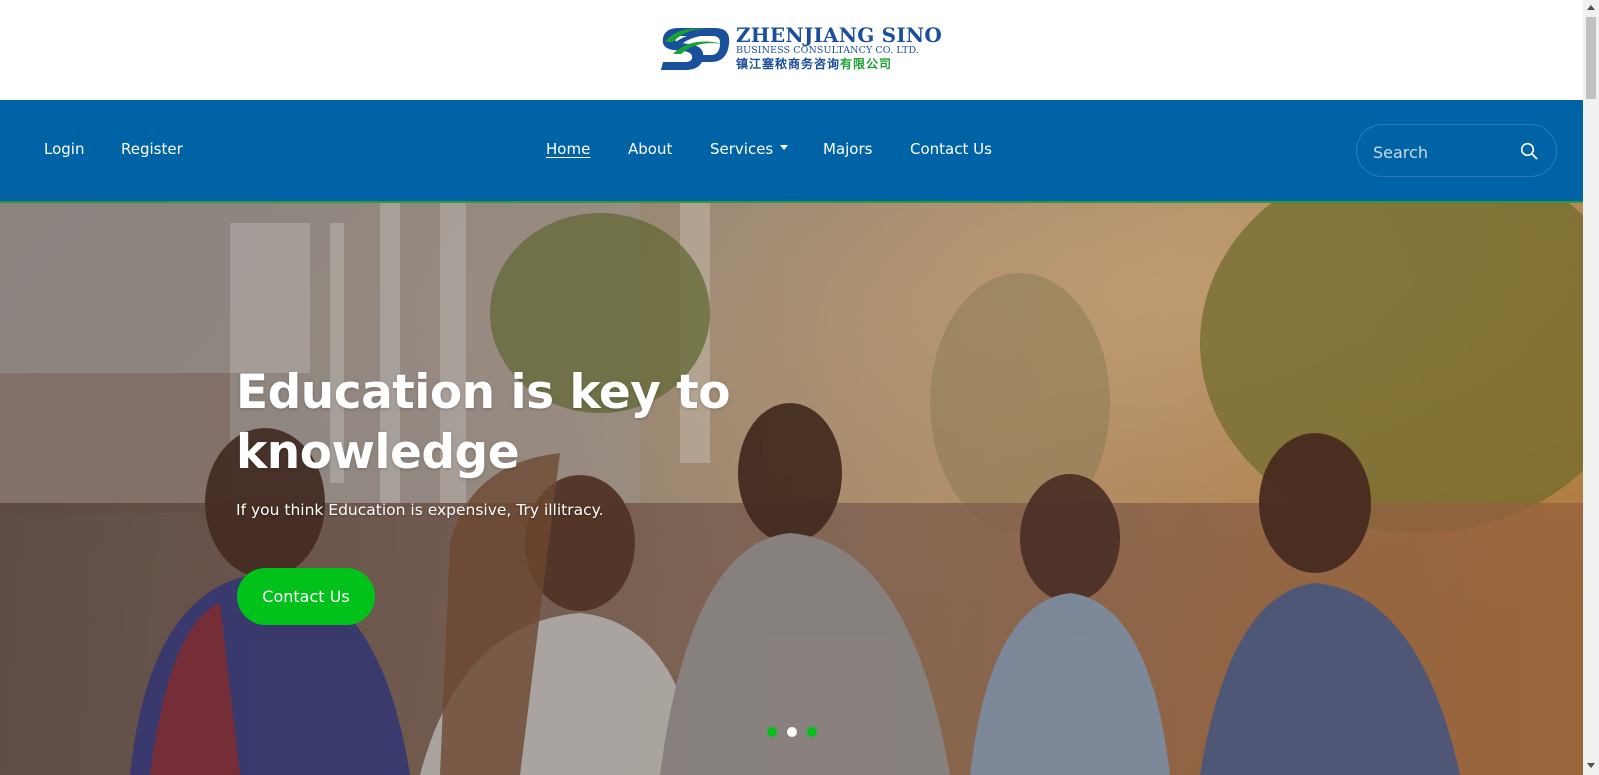 The image size is (1599, 775). Describe the element at coordinates (650, 149) in the screenshot. I see `nav-item-about: About` at that location.